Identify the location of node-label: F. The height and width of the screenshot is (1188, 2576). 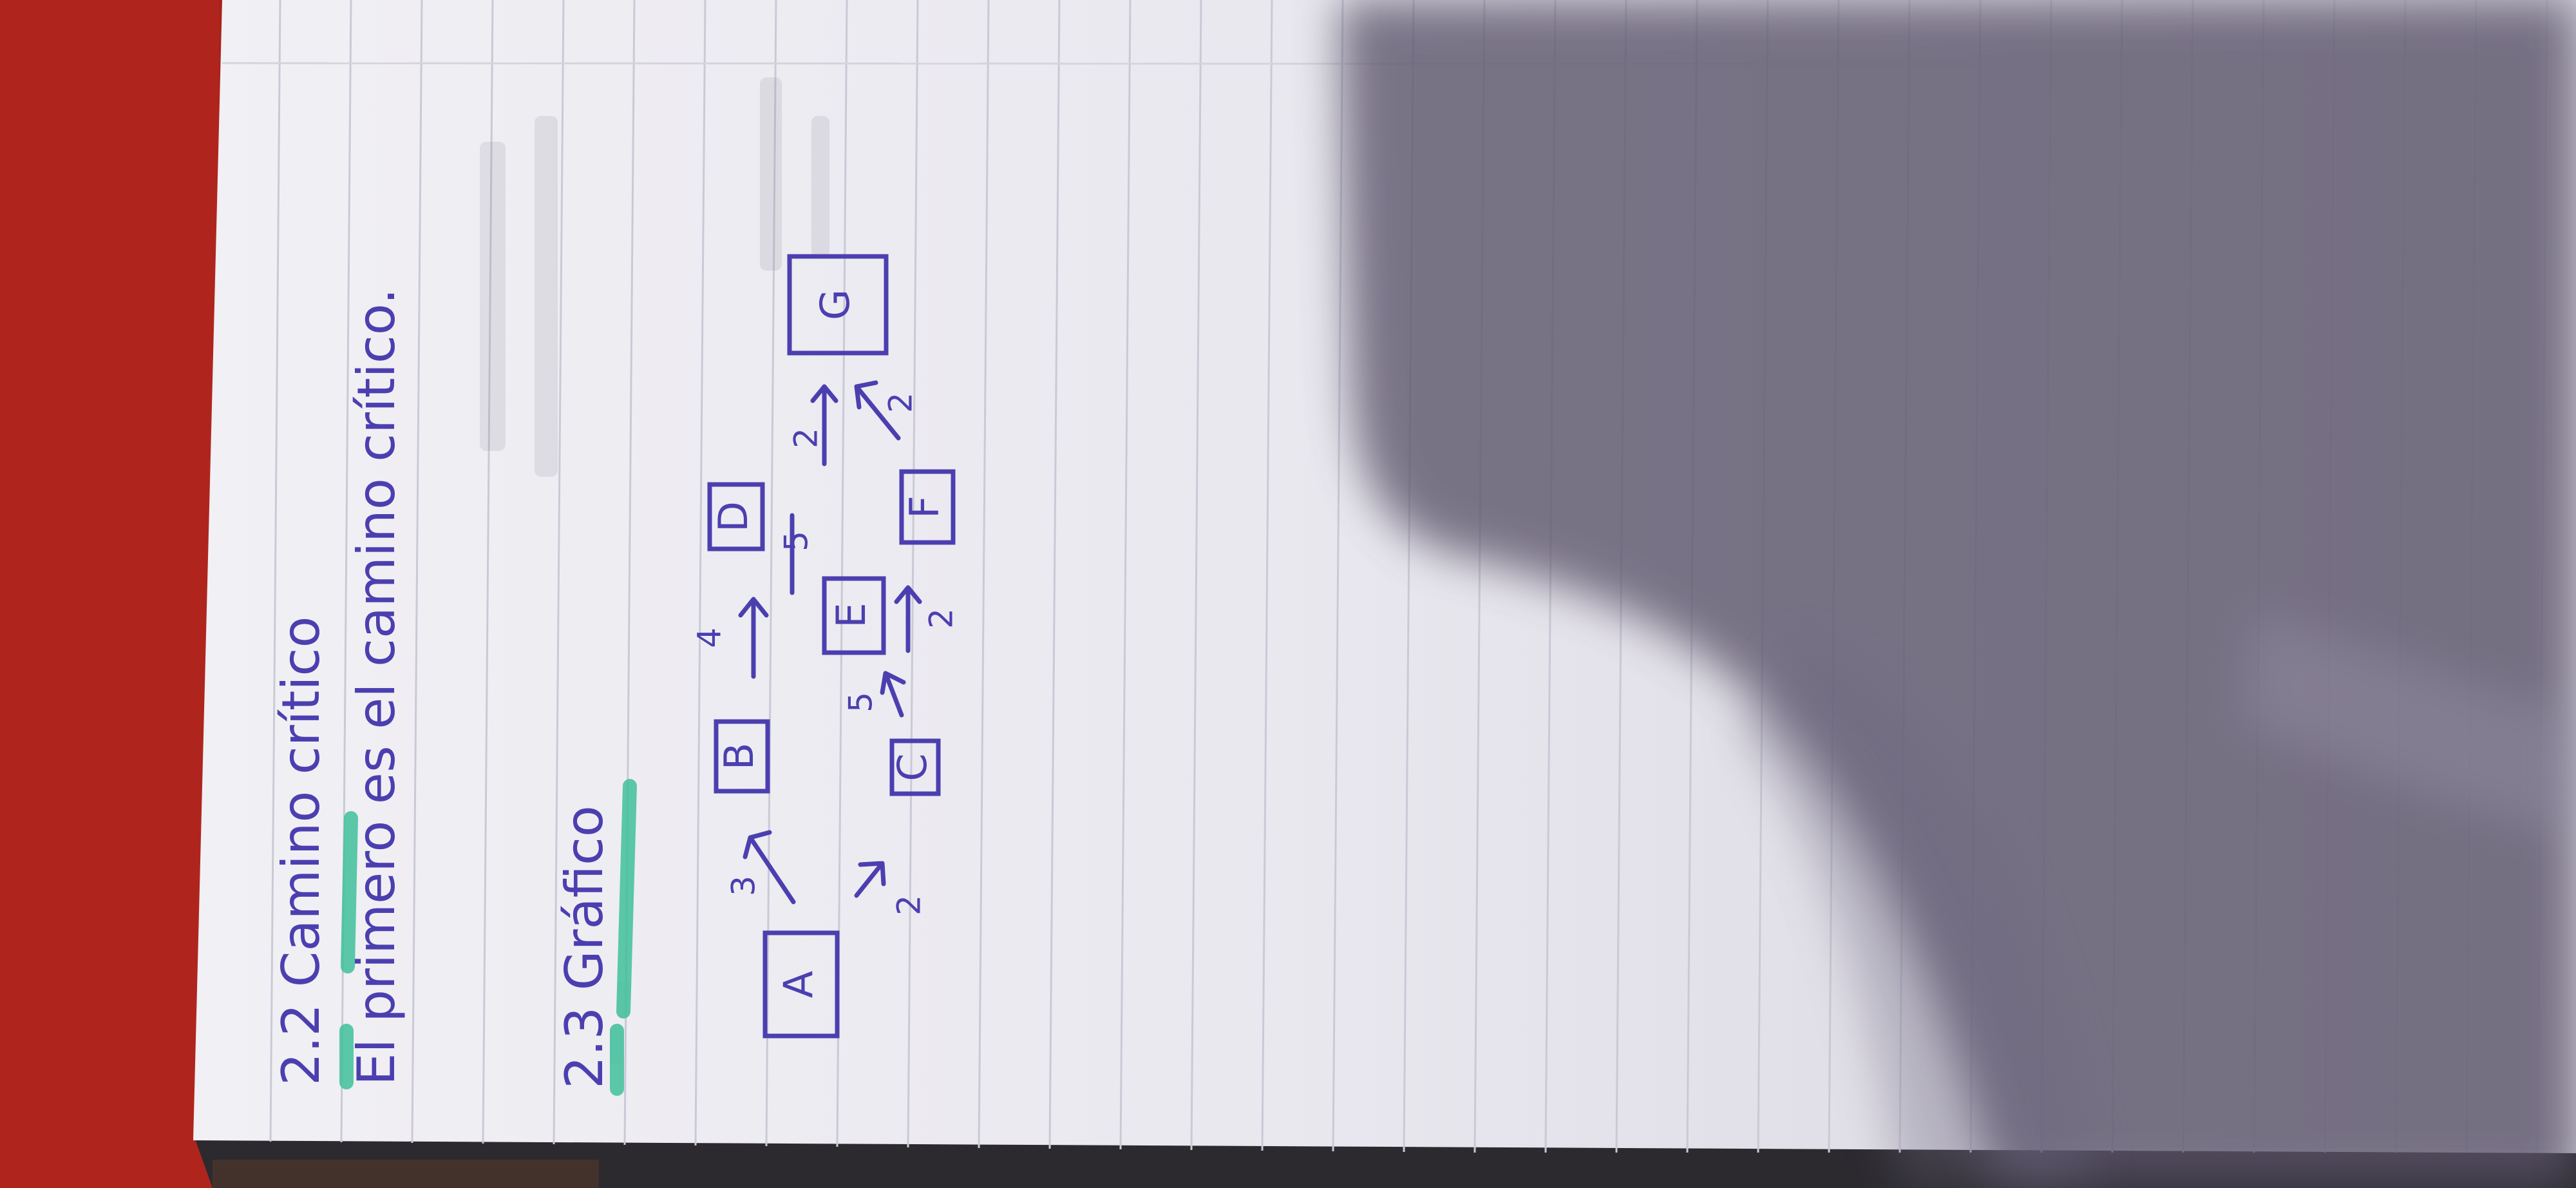
(924, 507).